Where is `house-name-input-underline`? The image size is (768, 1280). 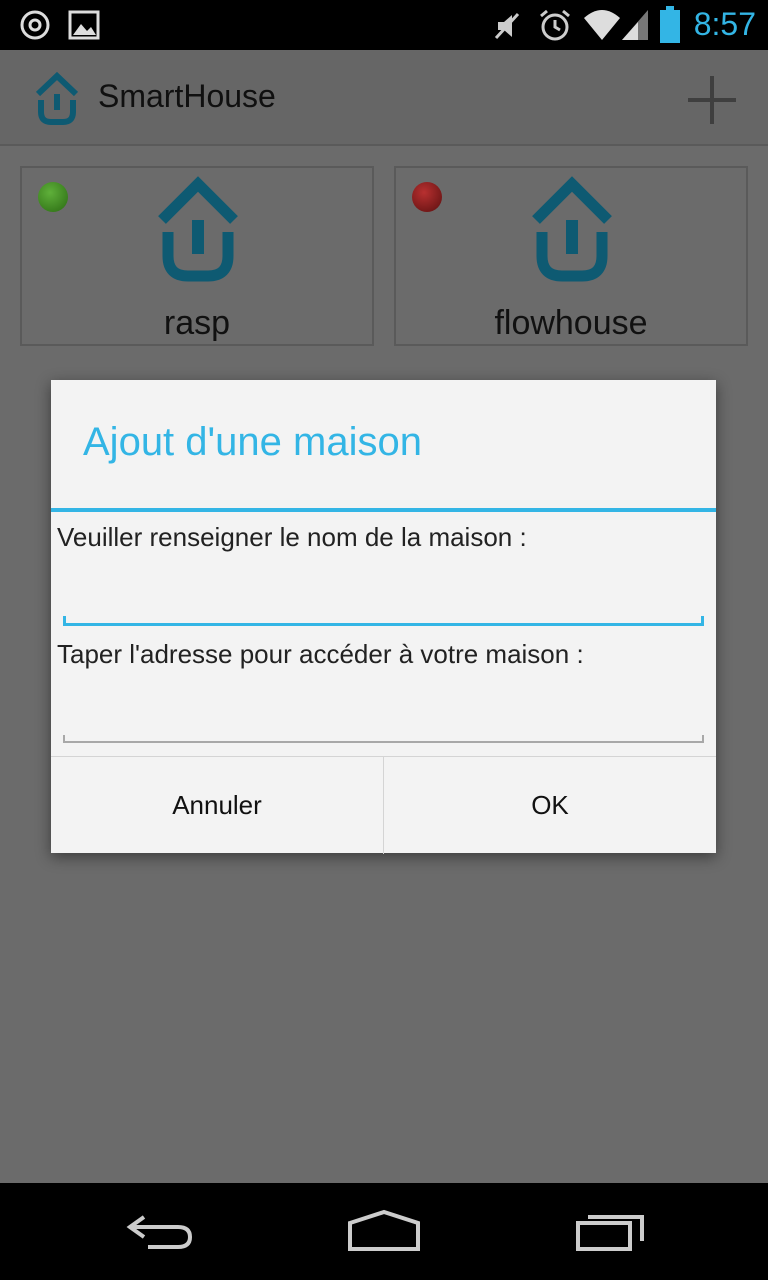 house-name-input-underline is located at coordinates (383, 621).